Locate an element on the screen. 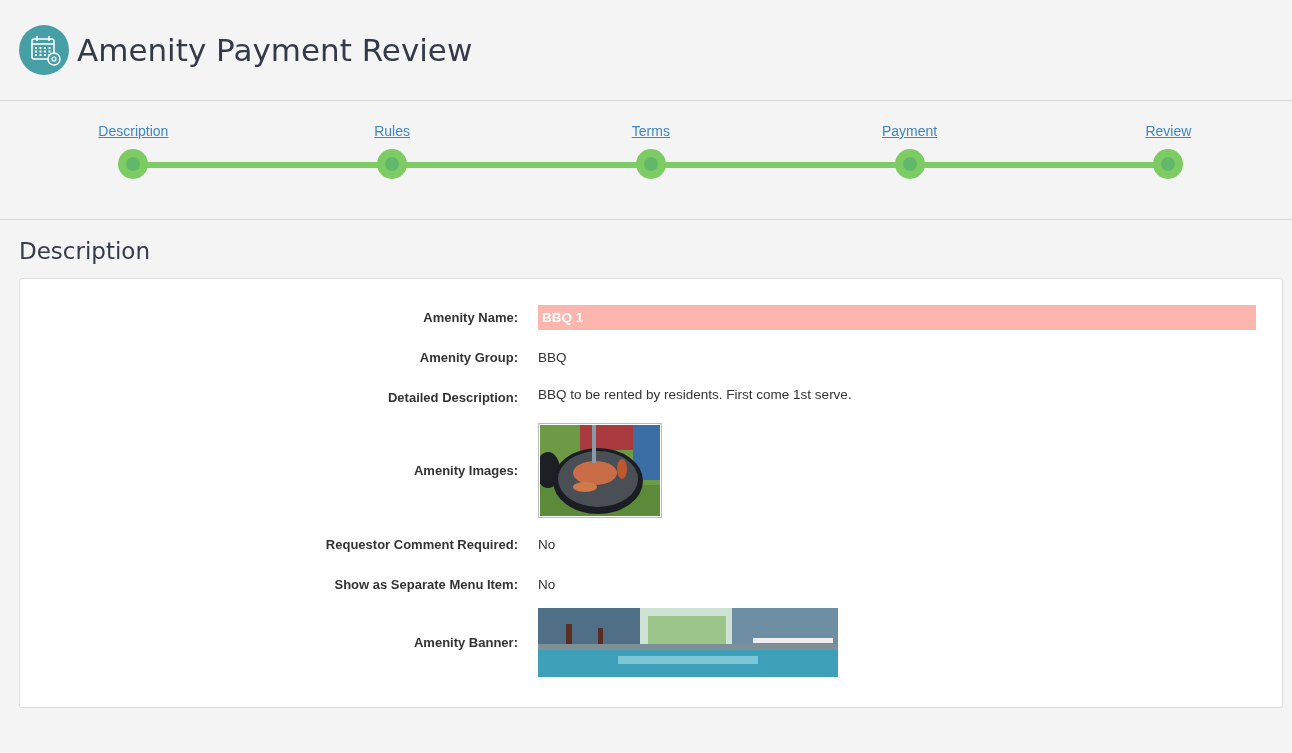  field-label: Requestor Comment Required: is located at coordinates (421, 544).